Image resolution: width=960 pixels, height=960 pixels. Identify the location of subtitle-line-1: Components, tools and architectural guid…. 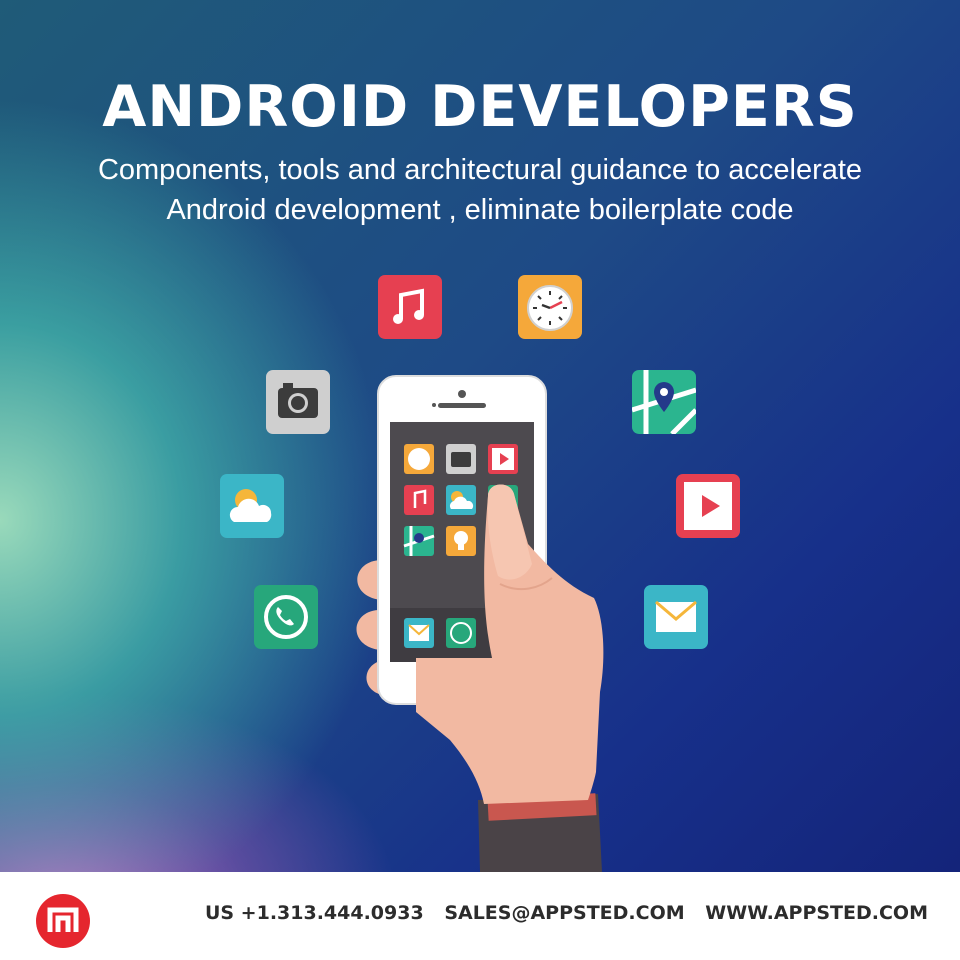
(480, 170).